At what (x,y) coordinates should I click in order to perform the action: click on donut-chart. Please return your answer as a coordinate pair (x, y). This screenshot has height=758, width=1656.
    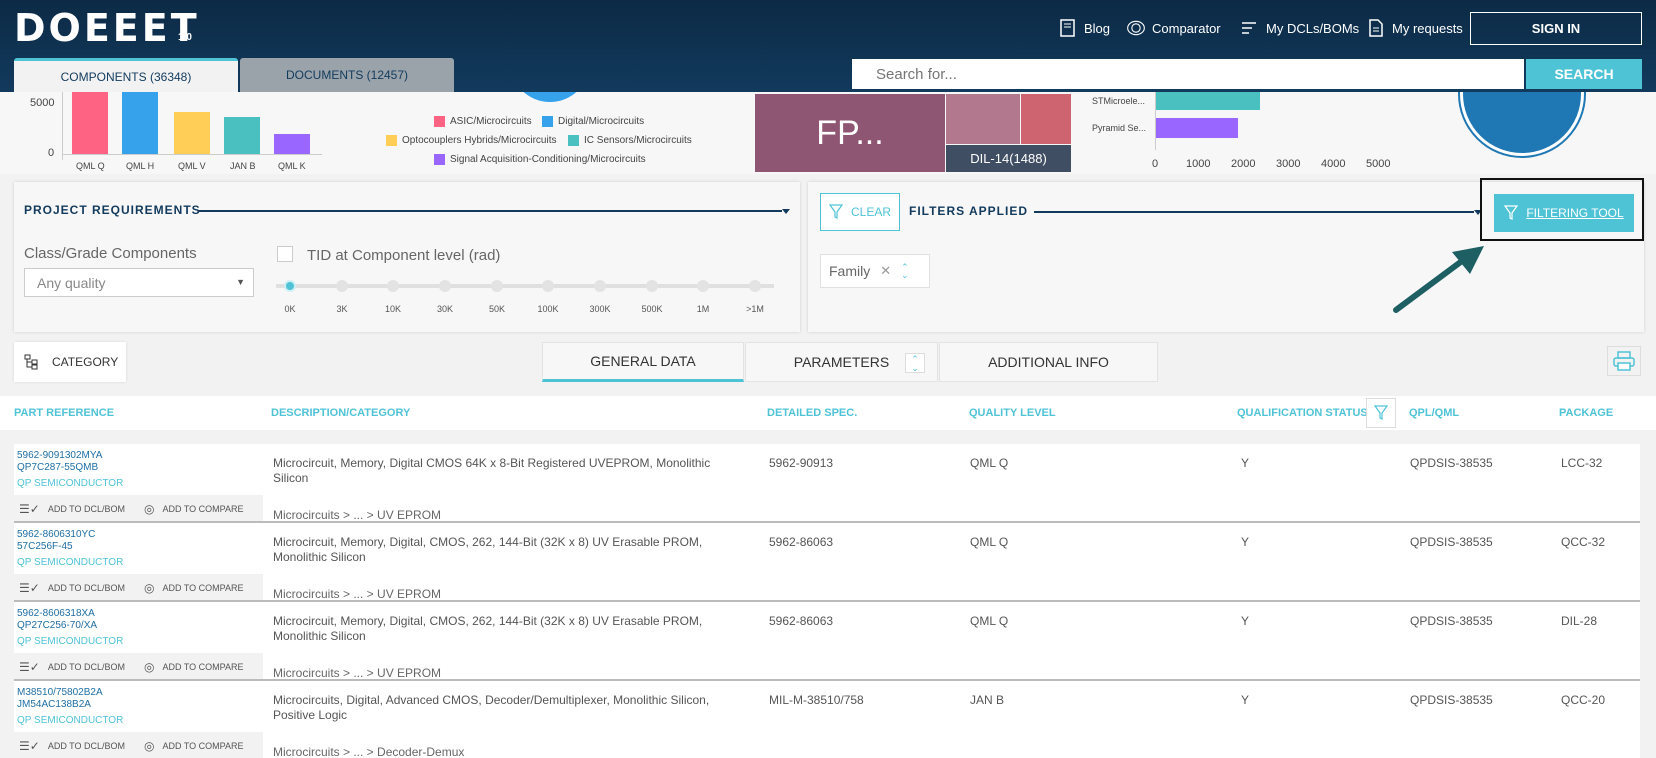
    Looking at the image, I should click on (1522, 124).